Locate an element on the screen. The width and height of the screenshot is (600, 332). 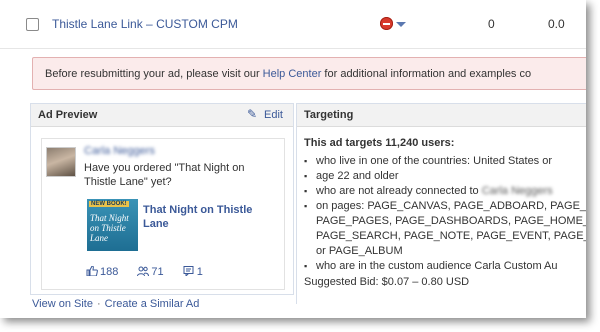
help-center-link: Help Center is located at coordinates (292, 74).